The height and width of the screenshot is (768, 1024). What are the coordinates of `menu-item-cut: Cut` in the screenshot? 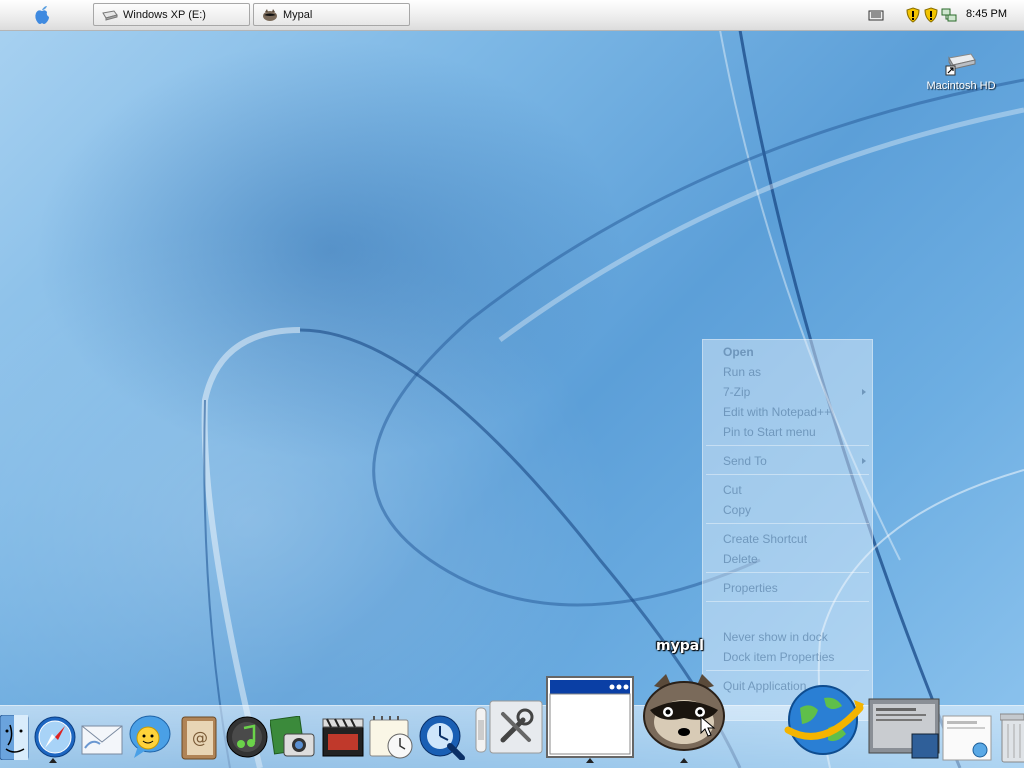 It's located at (732, 490).